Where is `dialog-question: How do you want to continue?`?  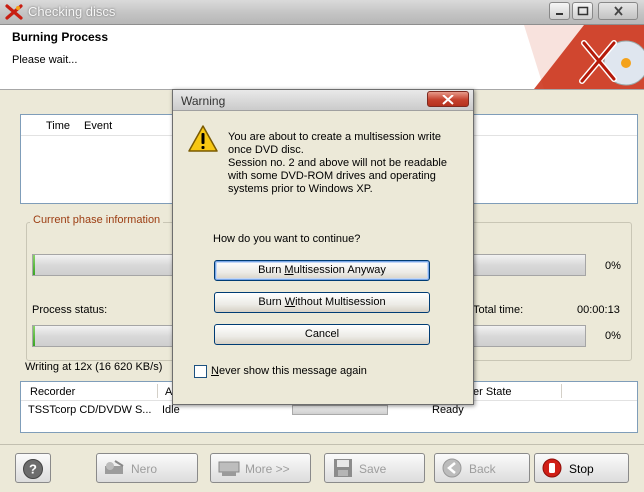 dialog-question: How do you want to continue? is located at coordinates (287, 239).